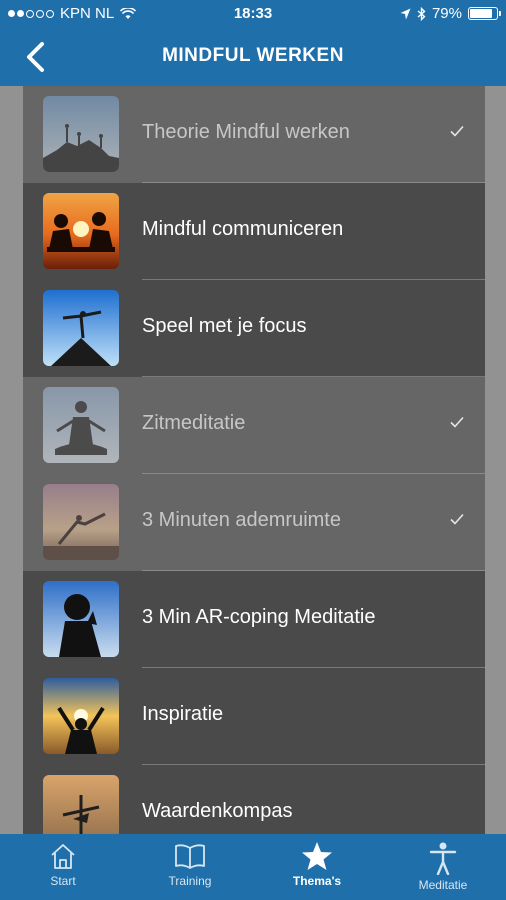 The image size is (506, 900). Describe the element at coordinates (254, 425) in the screenshot. I see `list-item: Zitmeditatie` at that location.